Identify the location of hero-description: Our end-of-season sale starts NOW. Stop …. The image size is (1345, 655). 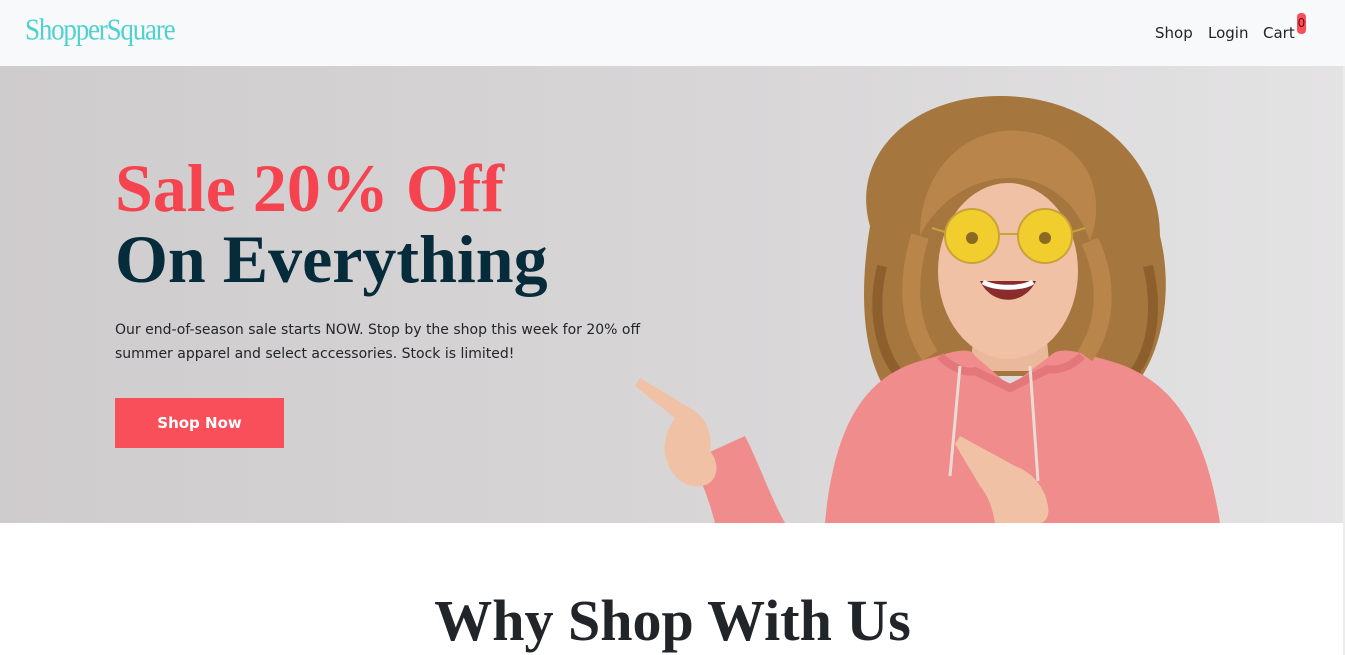
(378, 342).